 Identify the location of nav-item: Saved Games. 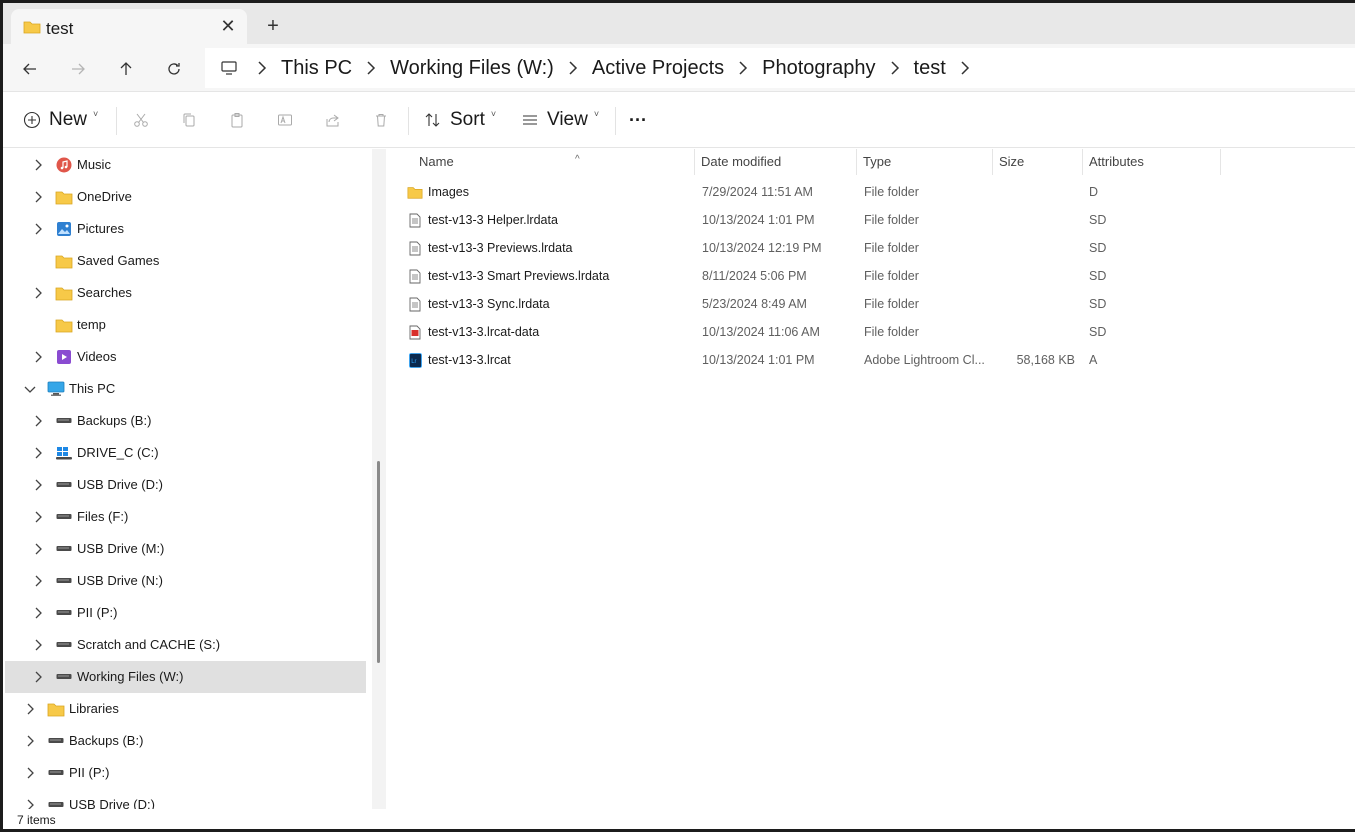
(185, 261).